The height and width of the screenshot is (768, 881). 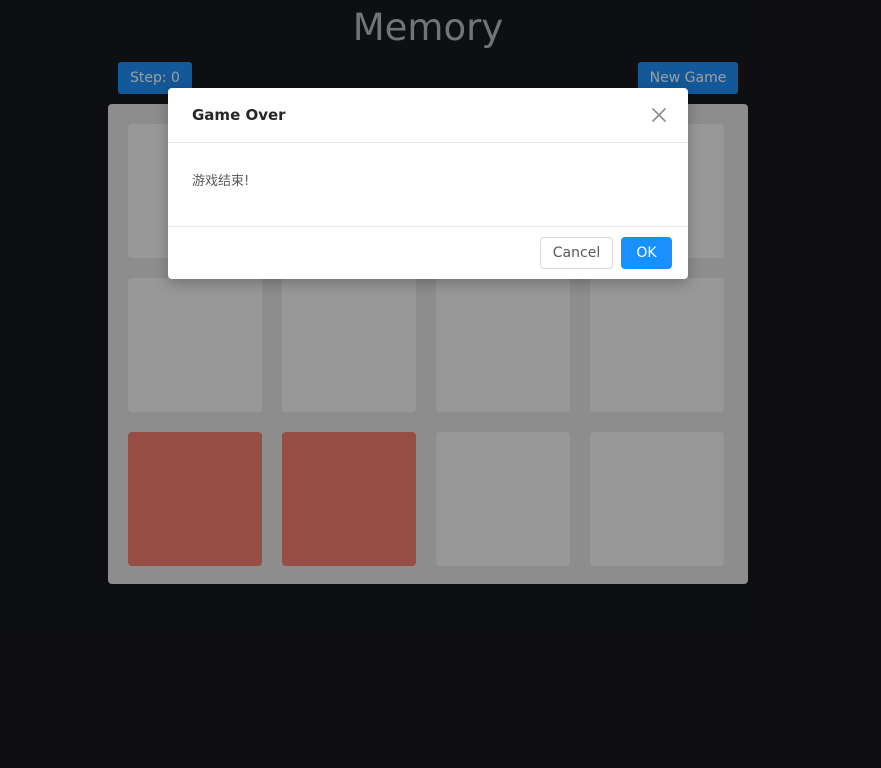 I want to click on close-button, so click(x=659, y=115).